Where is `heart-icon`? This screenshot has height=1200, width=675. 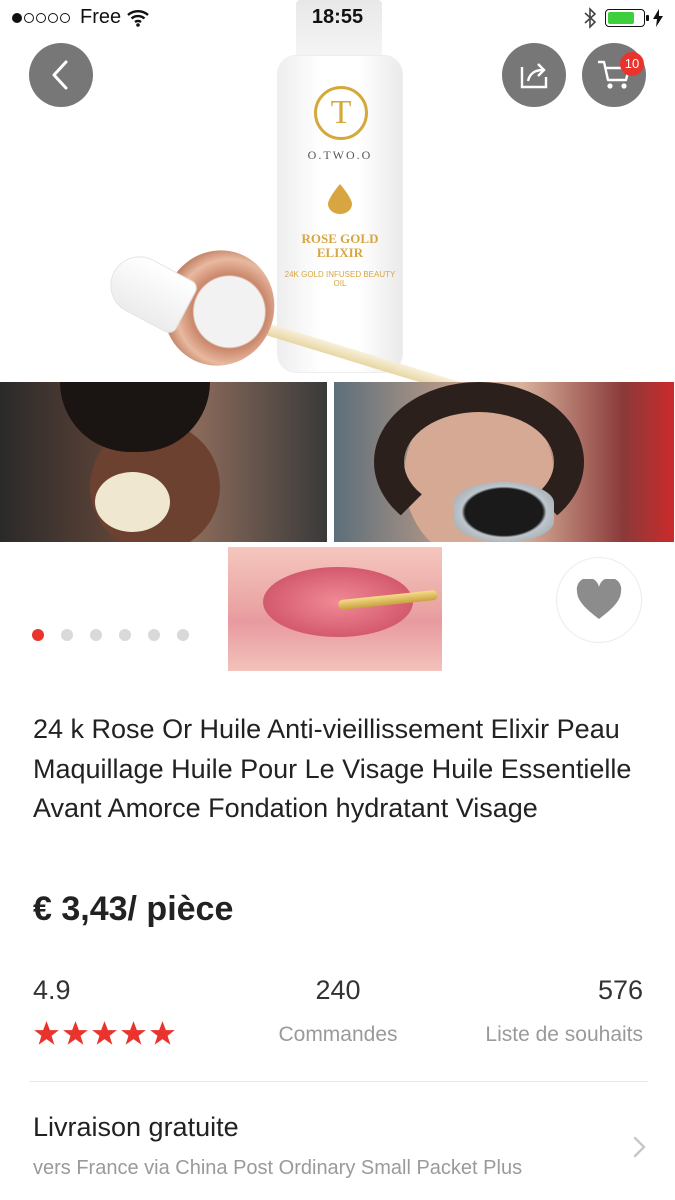
heart-icon is located at coordinates (599, 599).